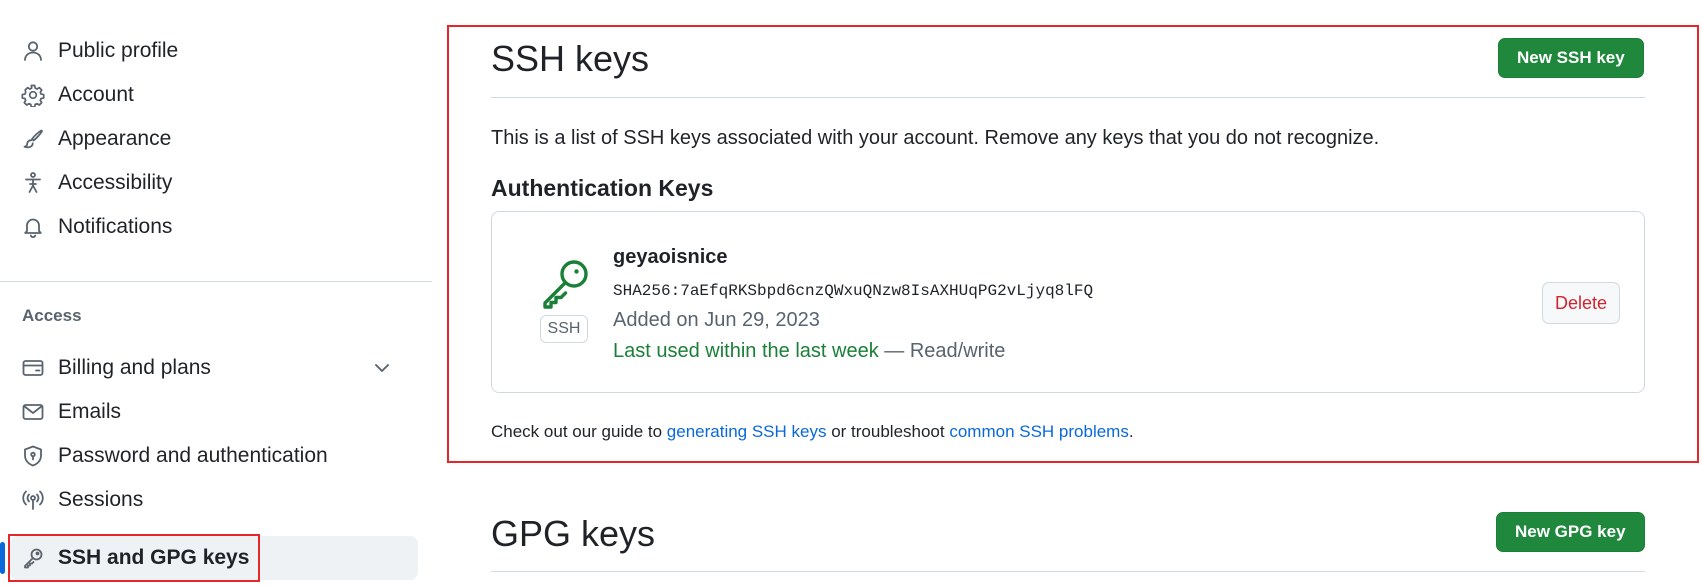 This screenshot has height=587, width=1703. What do you see at coordinates (602, 188) in the screenshot?
I see `authentication-keys-heading: Authentication Keys` at bounding box center [602, 188].